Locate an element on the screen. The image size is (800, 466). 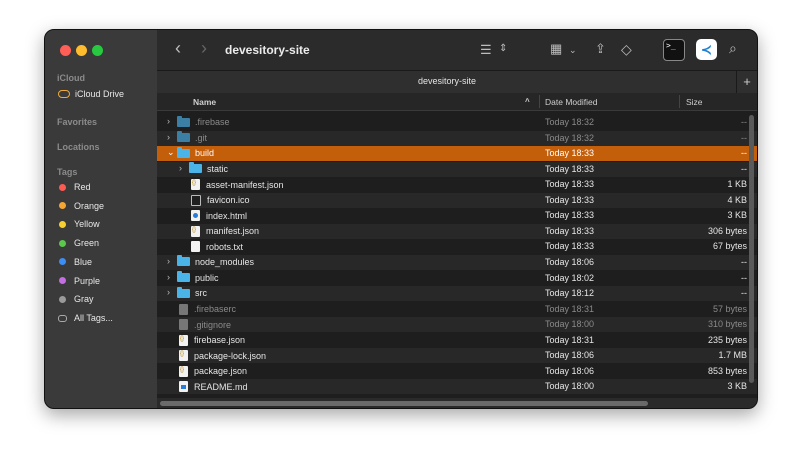
locations-section-title: Locations is located at coordinates (78, 147).